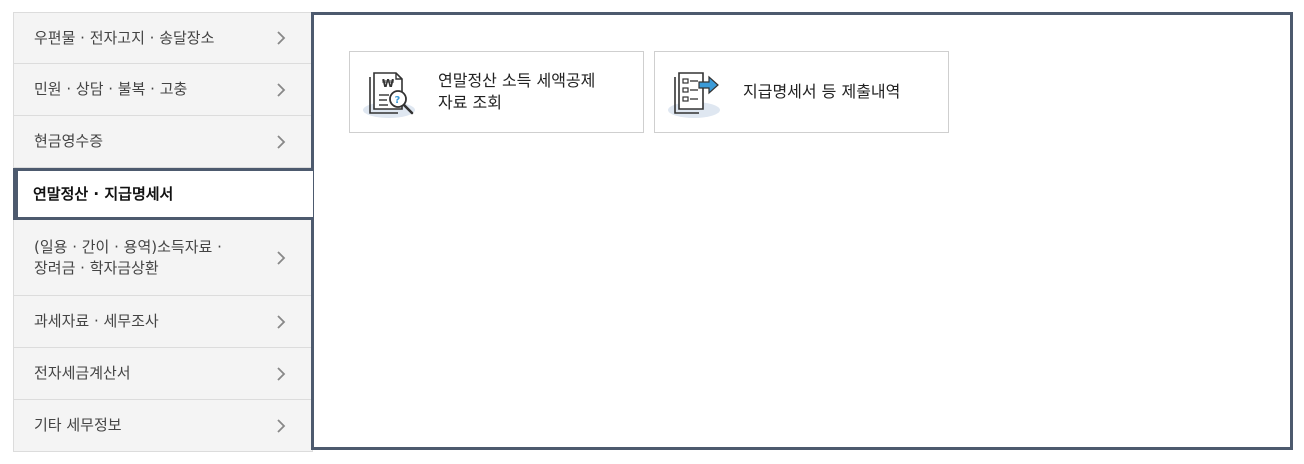 Image resolution: width=1304 pixels, height=464 pixels. Describe the element at coordinates (82, 373) in the screenshot. I see `sidebar-item-label: 전자세금계산서` at that location.